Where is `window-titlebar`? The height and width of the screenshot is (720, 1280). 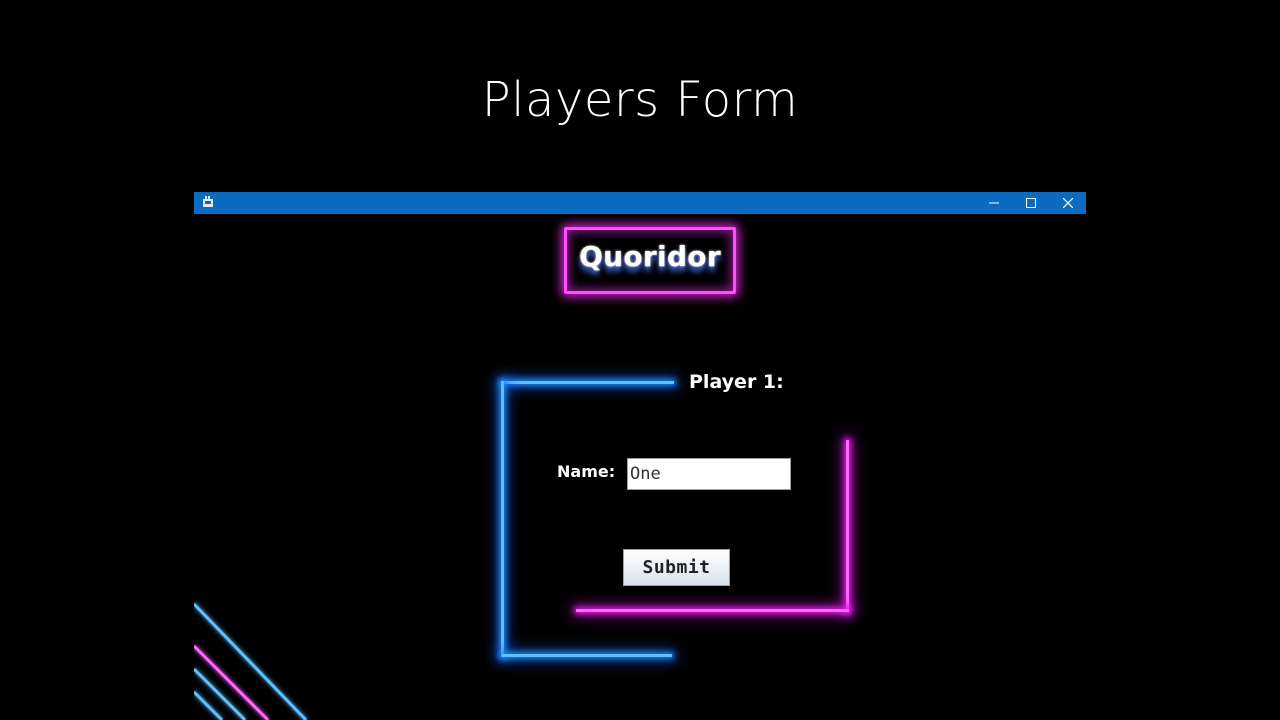 window-titlebar is located at coordinates (640, 203).